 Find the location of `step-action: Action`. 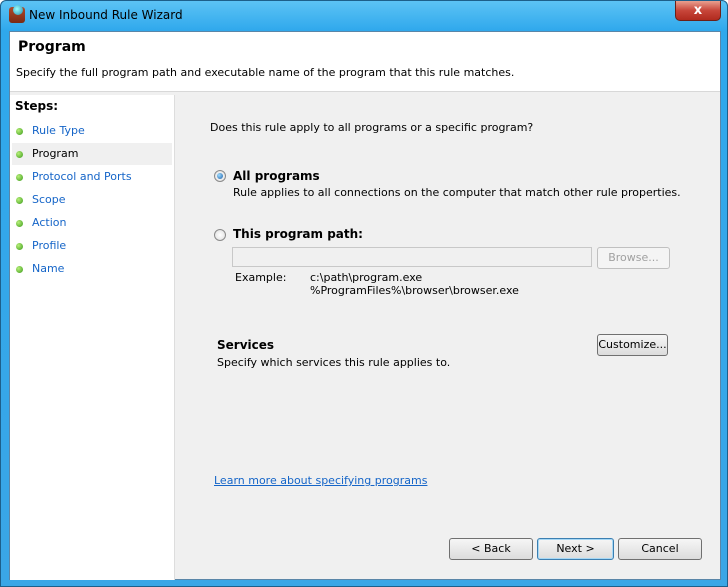

step-action: Action is located at coordinates (92, 223).